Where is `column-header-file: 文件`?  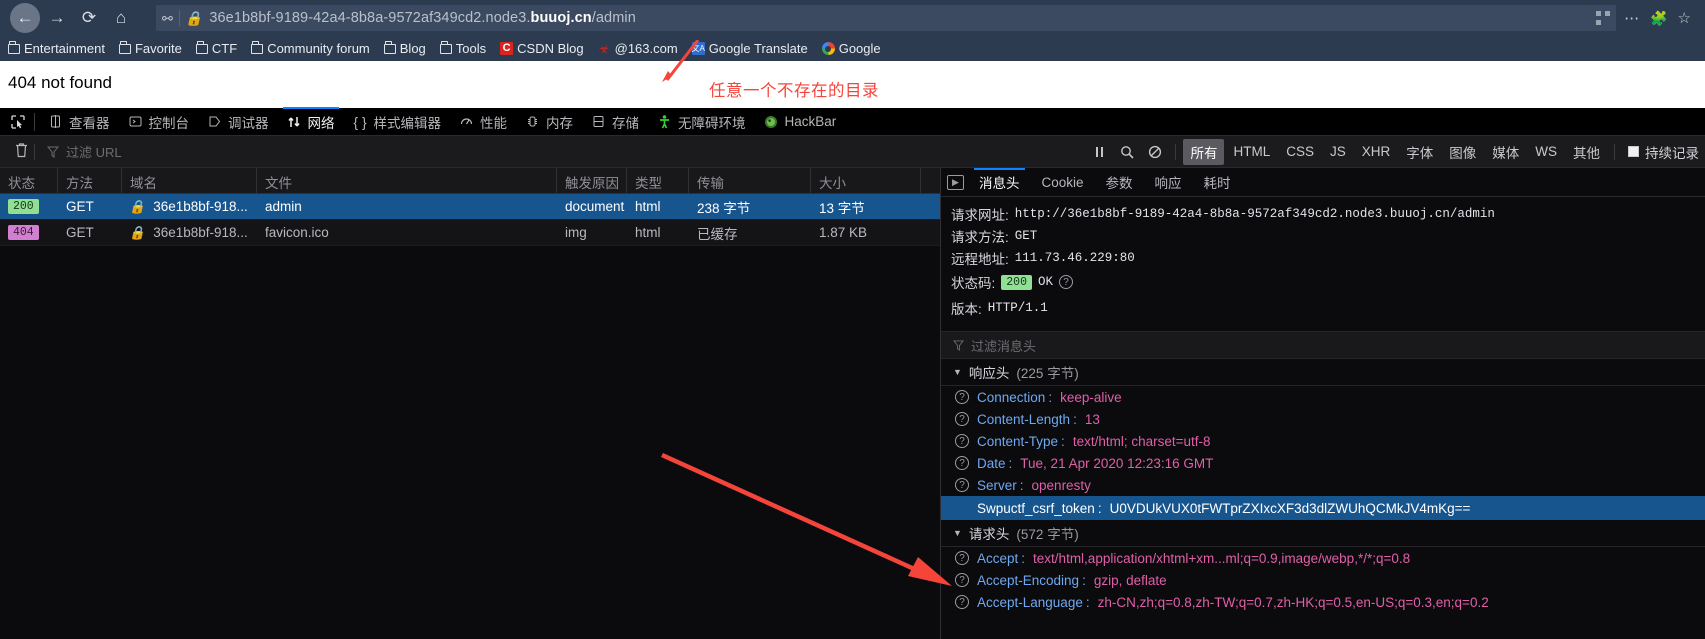
column-header-file: 文件 is located at coordinates (407, 180).